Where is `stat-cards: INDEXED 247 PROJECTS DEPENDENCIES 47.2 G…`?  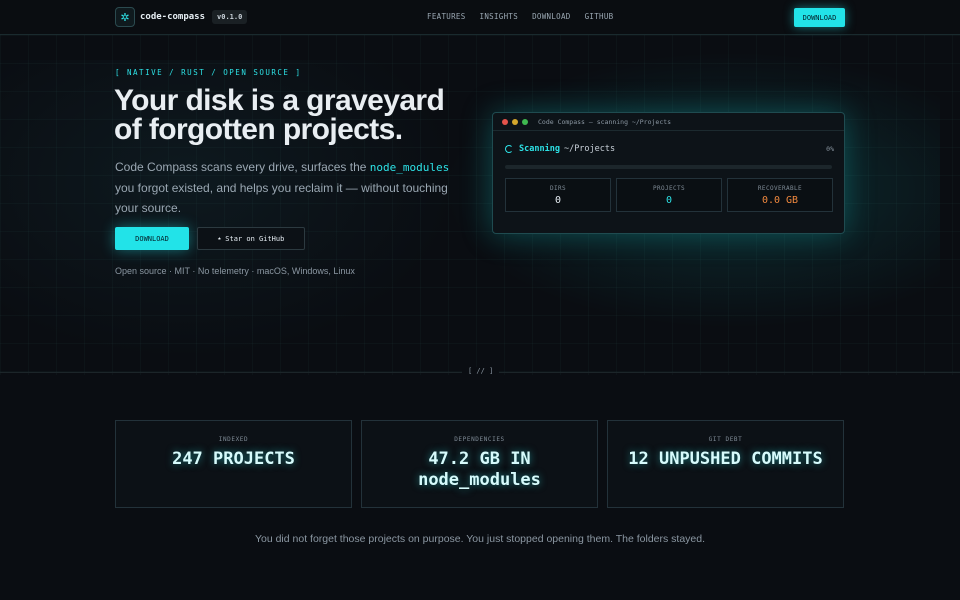
stat-cards: INDEXED 247 PROJECTS DEPENDENCIES 47.2 G… is located at coordinates (479, 464).